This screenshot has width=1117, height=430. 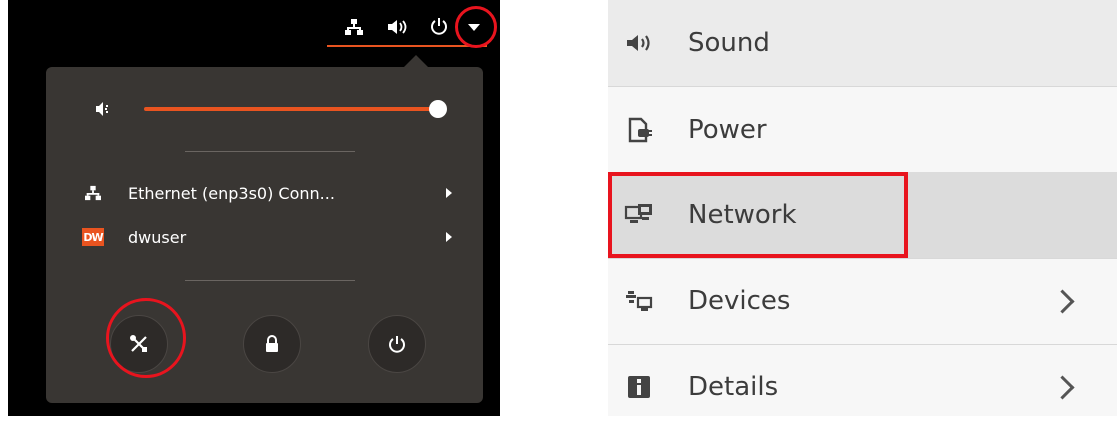 I want to click on sidebar-item-label: Power, so click(x=727, y=130).